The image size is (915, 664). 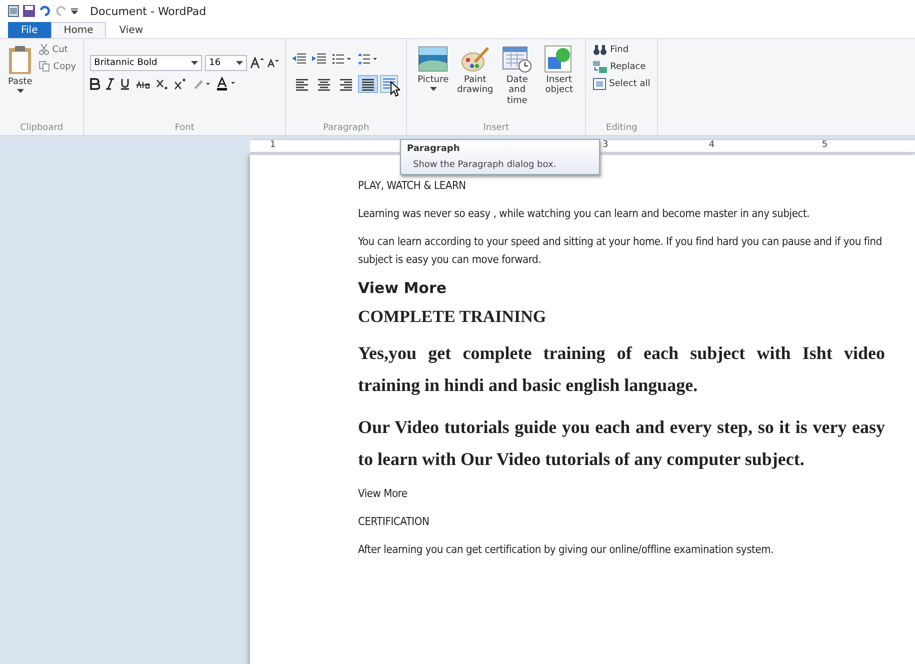 What do you see at coordinates (346, 128) in the screenshot?
I see `group-label: Paragraph` at bounding box center [346, 128].